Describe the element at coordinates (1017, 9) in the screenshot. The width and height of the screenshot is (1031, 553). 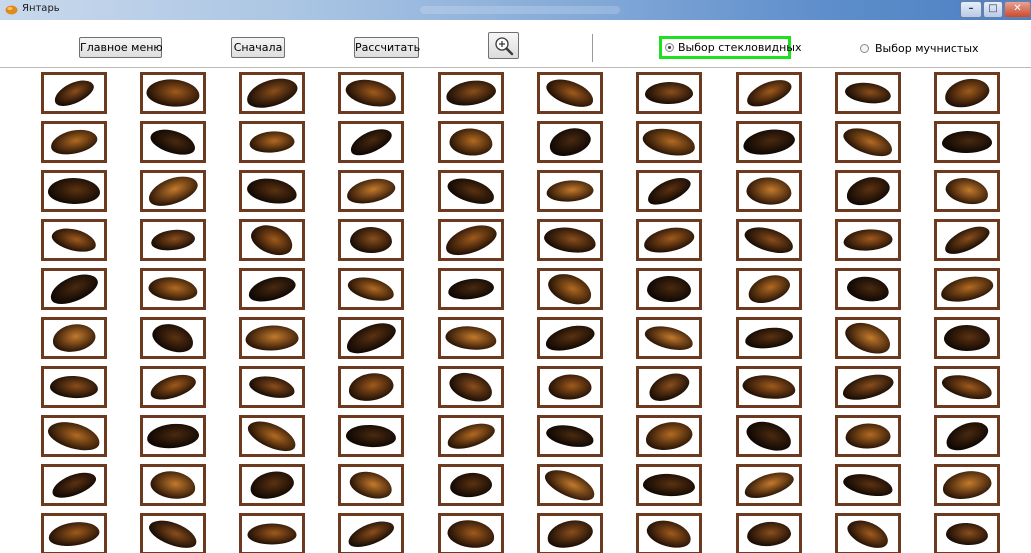
I see `close-button: ✕` at that location.